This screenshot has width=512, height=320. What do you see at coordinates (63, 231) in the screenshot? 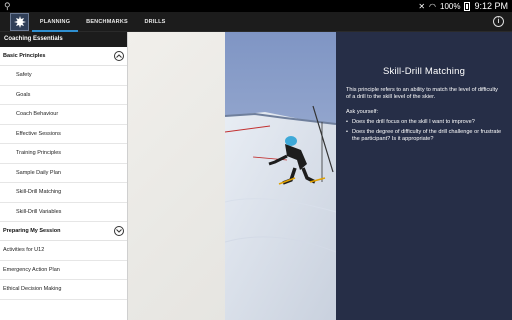
I see `section-preparing-my-session: Preparing My Session` at bounding box center [63, 231].